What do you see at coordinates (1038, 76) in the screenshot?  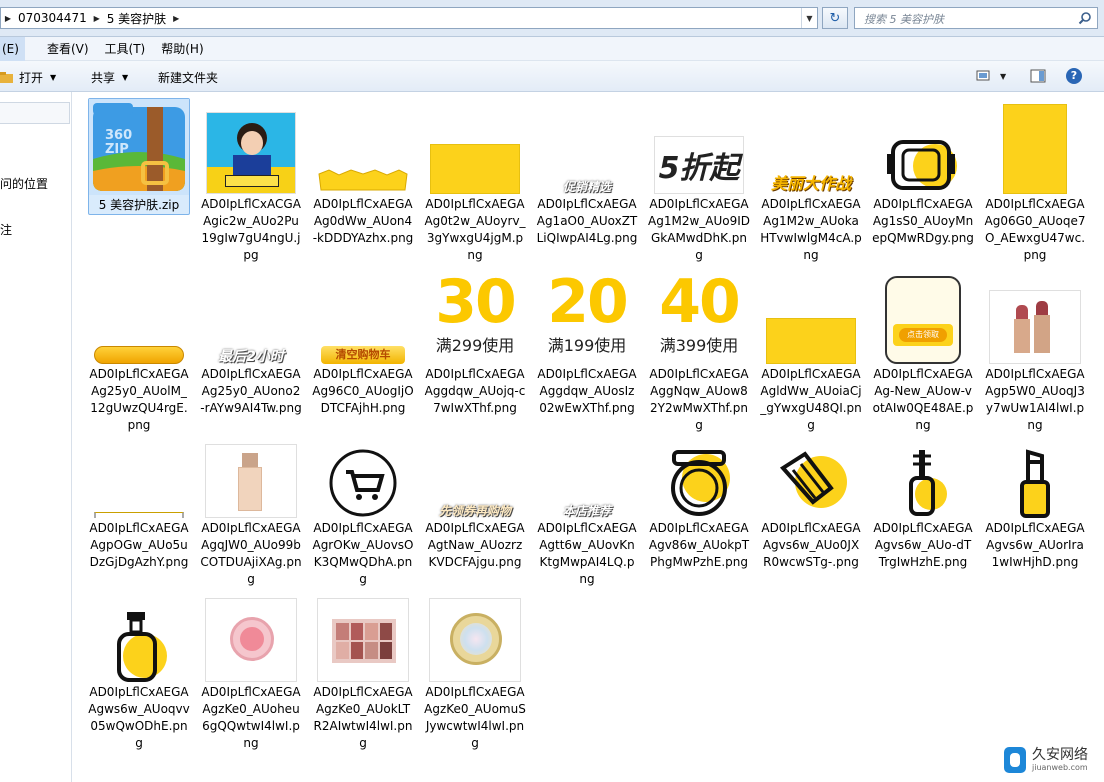 I see `preview-pane-icon` at bounding box center [1038, 76].